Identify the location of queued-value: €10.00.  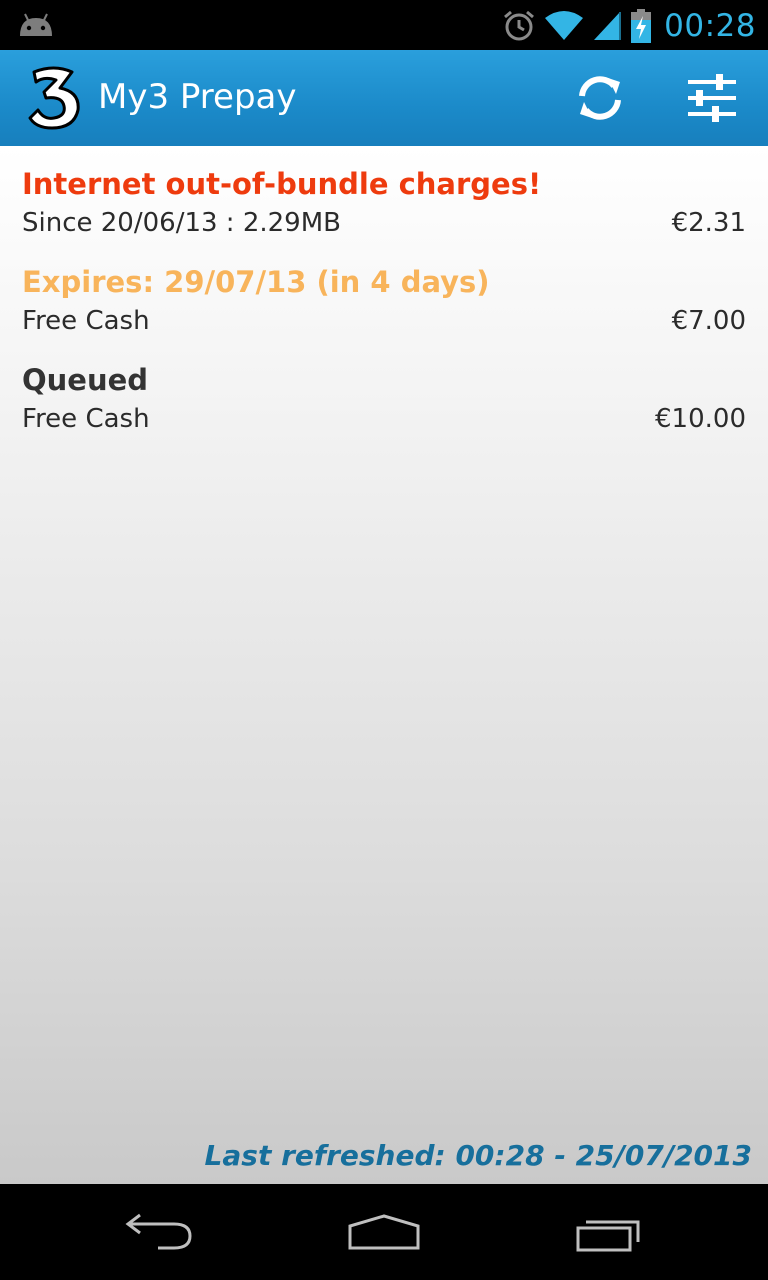
(700, 419).